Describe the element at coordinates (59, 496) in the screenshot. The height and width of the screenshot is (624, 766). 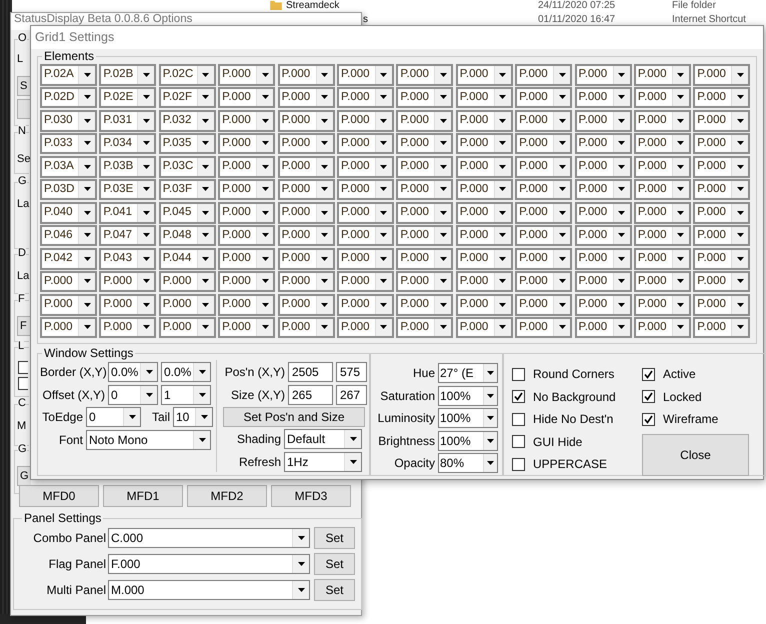
I see `mfd-button: MFD0` at that location.